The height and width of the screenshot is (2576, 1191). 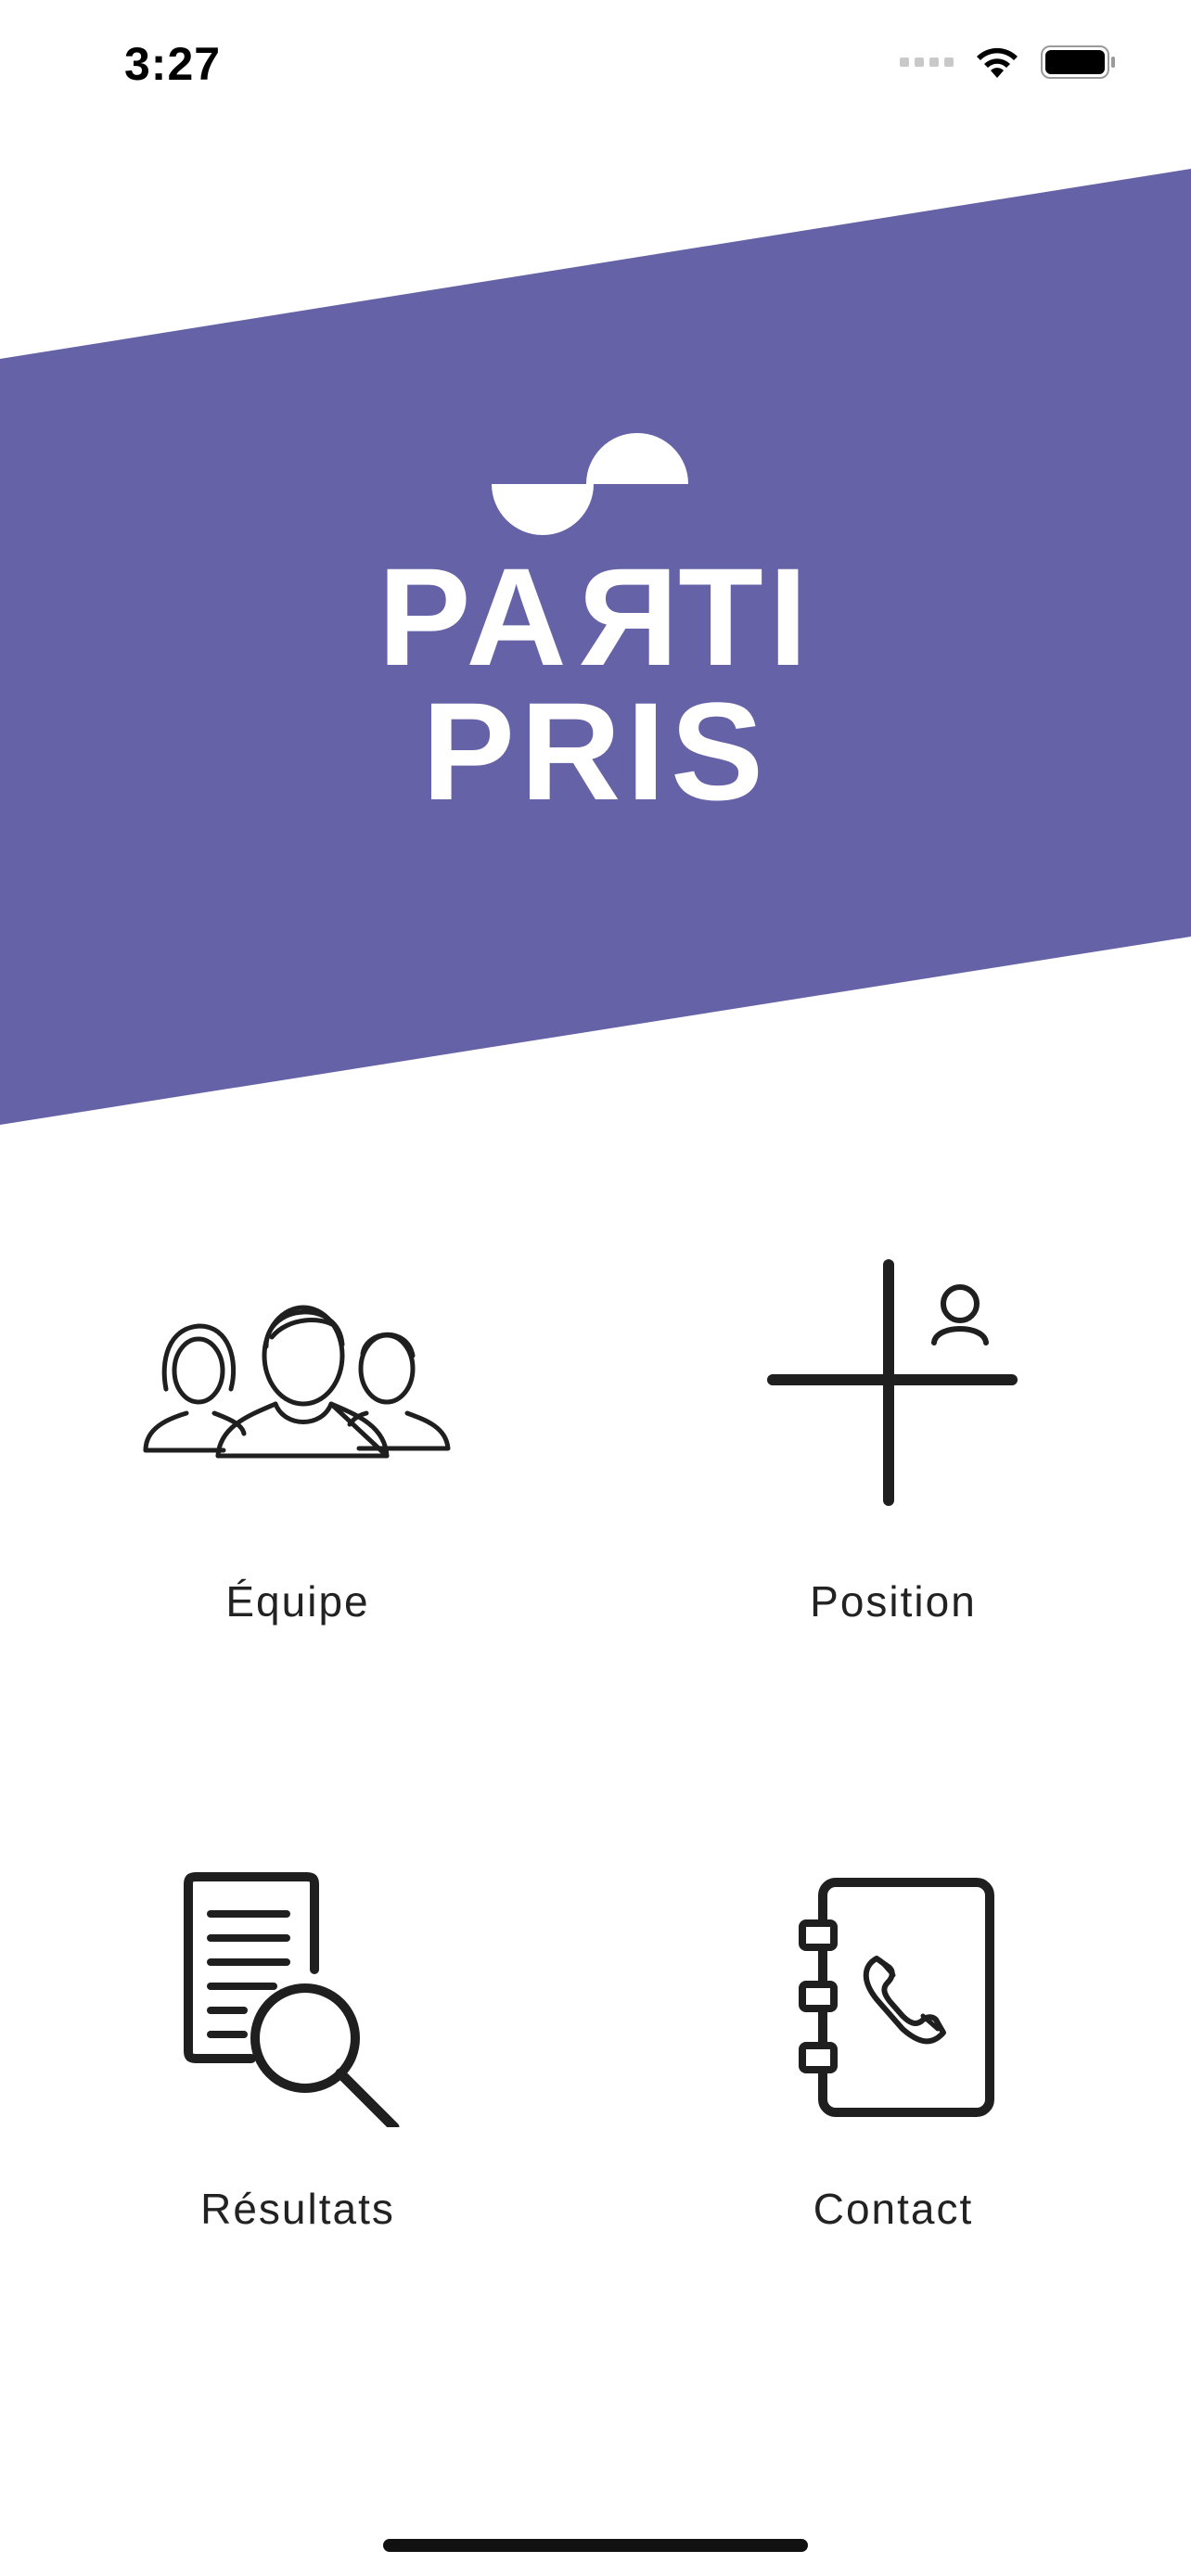 What do you see at coordinates (595, 65) in the screenshot?
I see `status-bar: 3:27` at bounding box center [595, 65].